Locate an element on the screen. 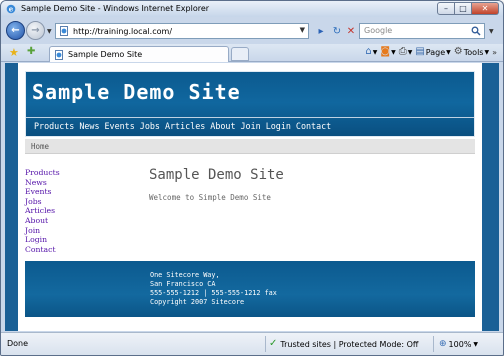 Image resolution: width=504 pixels, height=356 pixels. site-title: Sample Demo Site is located at coordinates (136, 92).